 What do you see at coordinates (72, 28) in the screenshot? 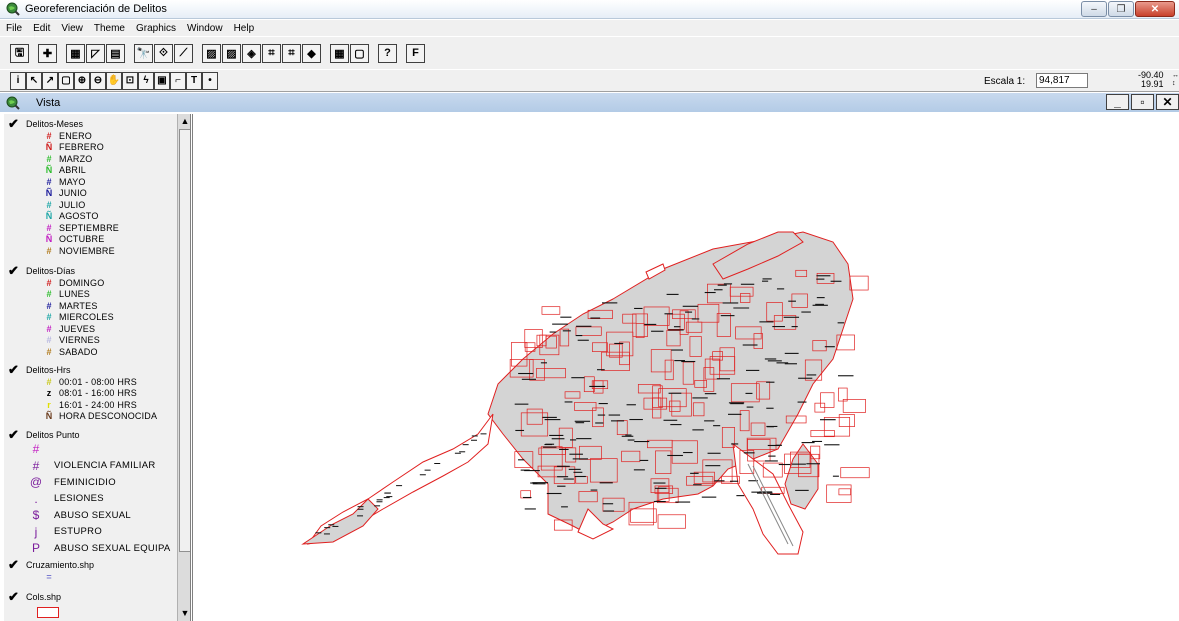
I see `menu-view: View` at bounding box center [72, 28].